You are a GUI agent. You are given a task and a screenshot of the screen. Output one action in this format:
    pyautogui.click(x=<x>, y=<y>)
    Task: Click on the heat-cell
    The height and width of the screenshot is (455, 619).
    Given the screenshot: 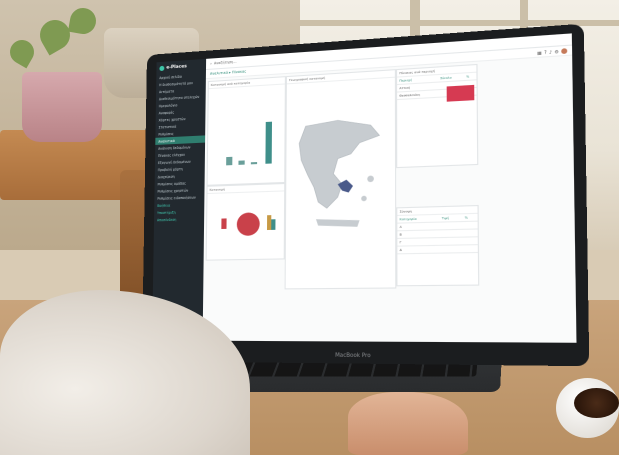 What is the action you would take?
    pyautogui.click(x=460, y=93)
    